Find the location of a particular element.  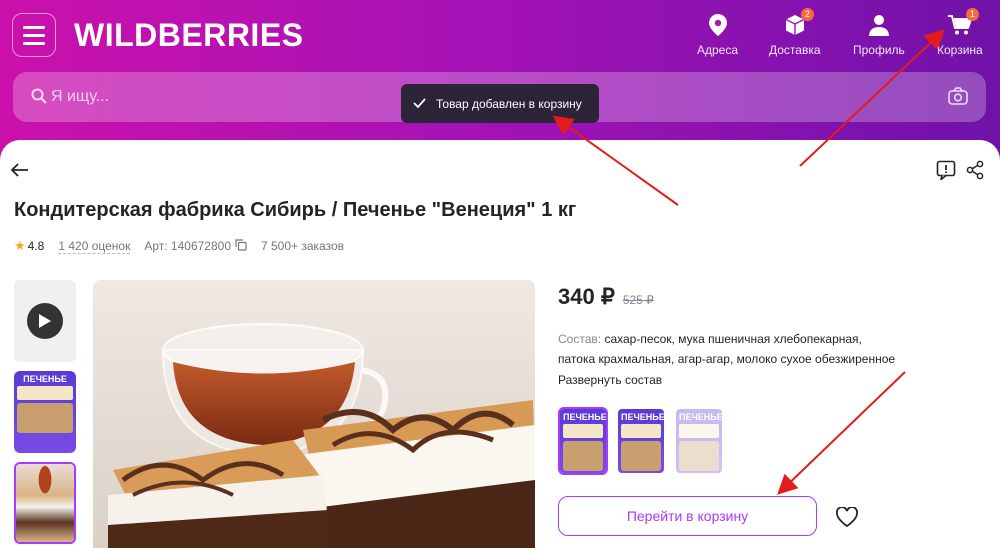

delivery-badge: 2 is located at coordinates (807, 14).